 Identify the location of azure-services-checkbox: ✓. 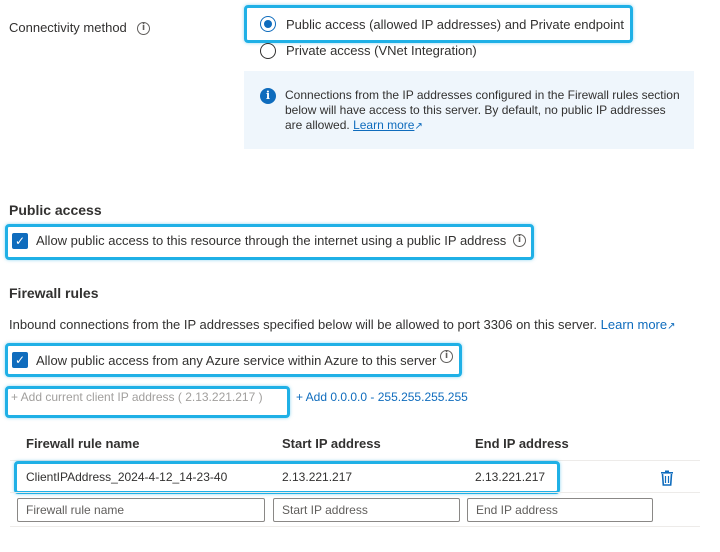
(20, 360).